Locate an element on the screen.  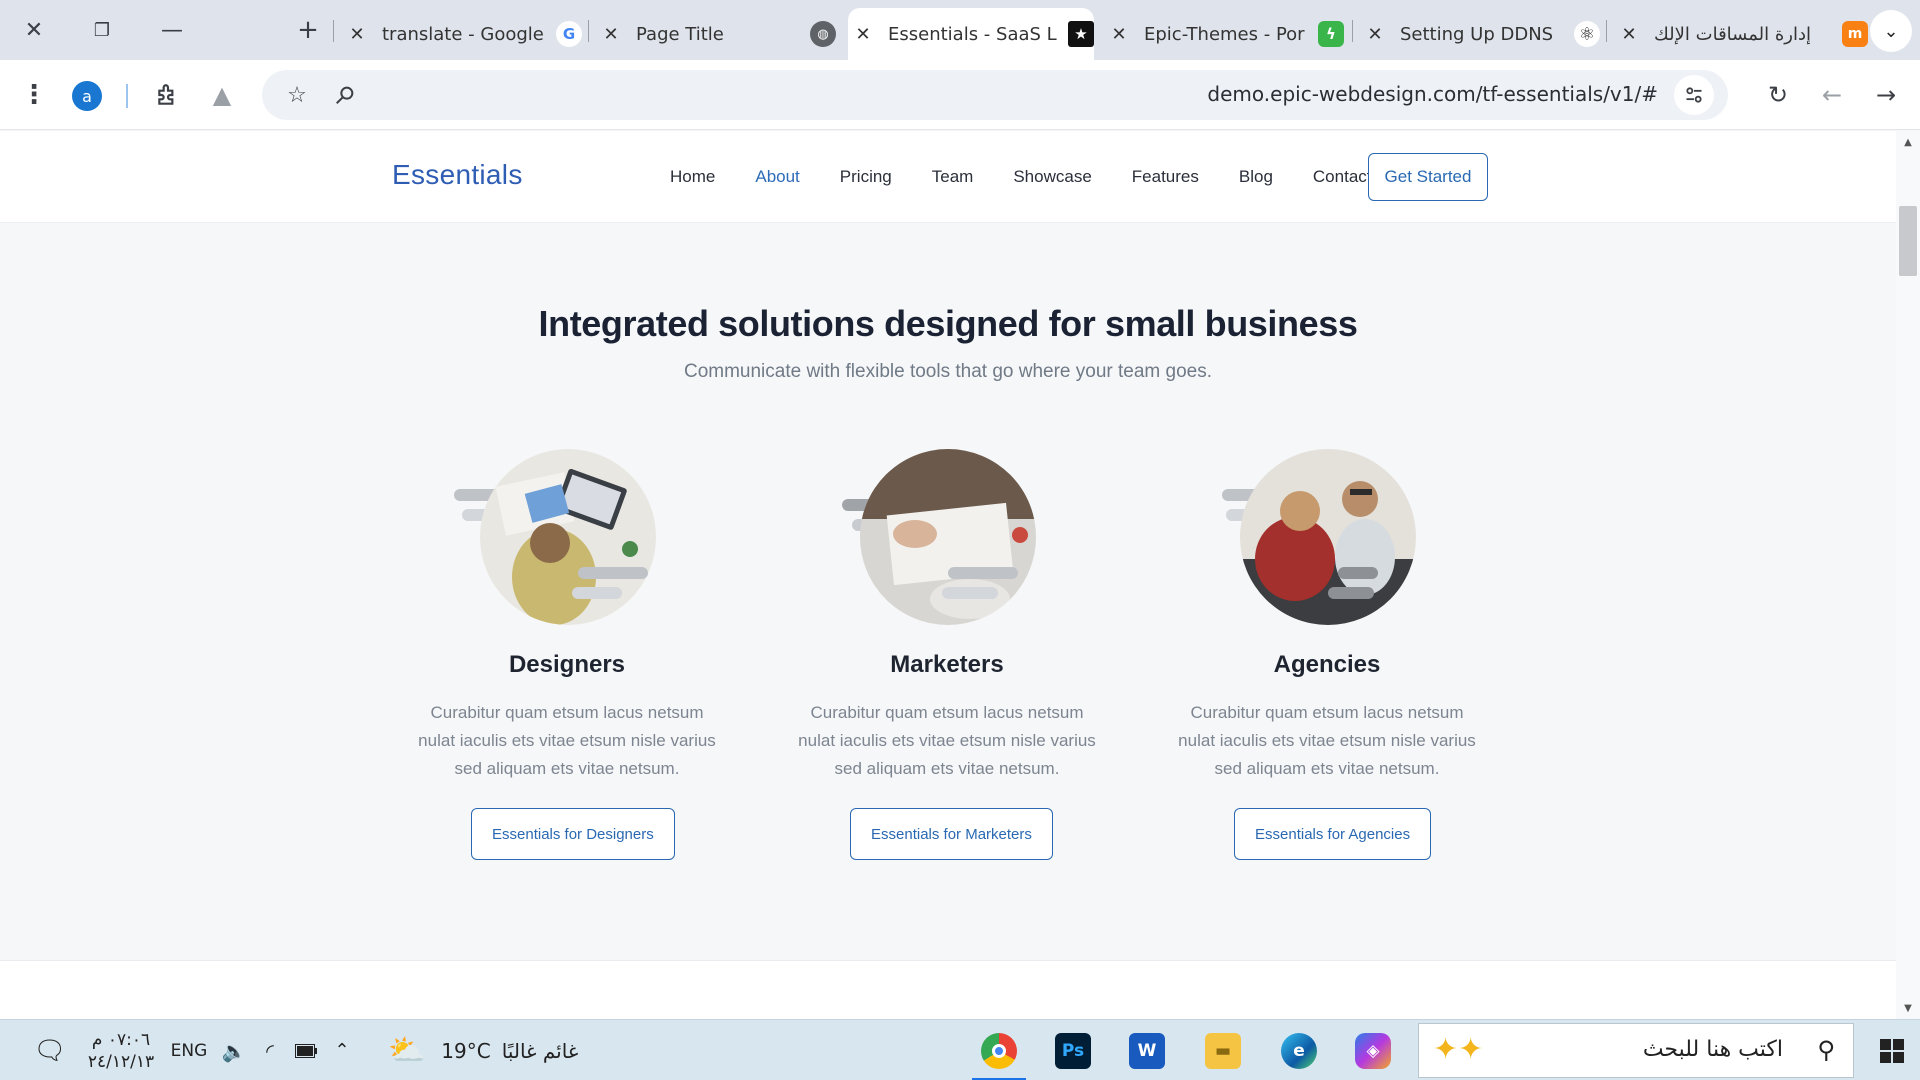
tab-title: Essentials - SaaS L is located at coordinates (972, 34).